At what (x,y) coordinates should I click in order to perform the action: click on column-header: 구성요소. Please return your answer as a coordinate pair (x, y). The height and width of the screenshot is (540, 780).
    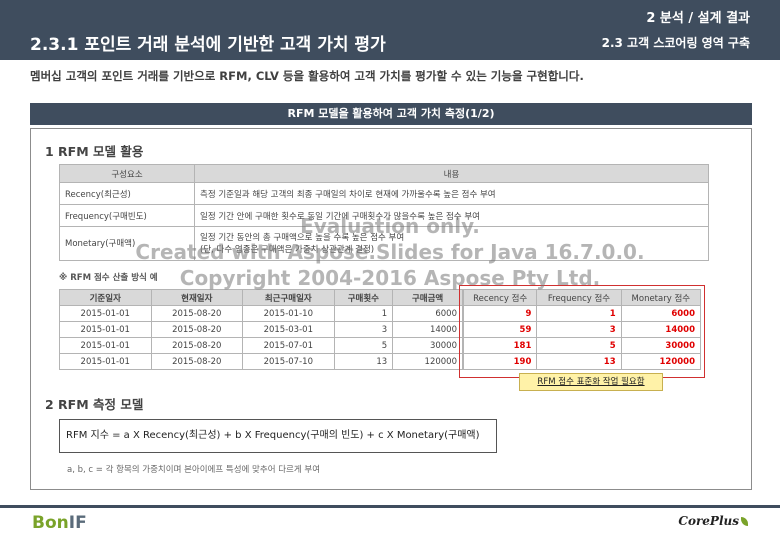
    Looking at the image, I should click on (127, 173).